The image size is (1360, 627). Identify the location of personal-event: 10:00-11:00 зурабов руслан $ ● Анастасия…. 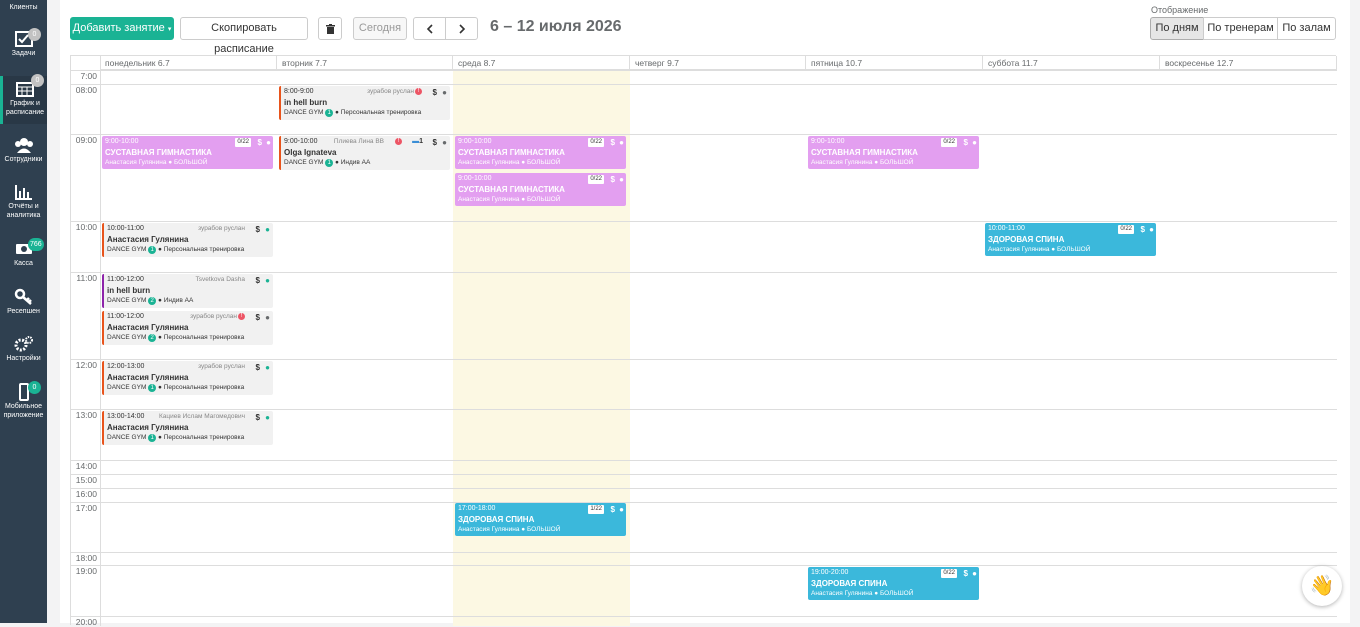
(187, 240).